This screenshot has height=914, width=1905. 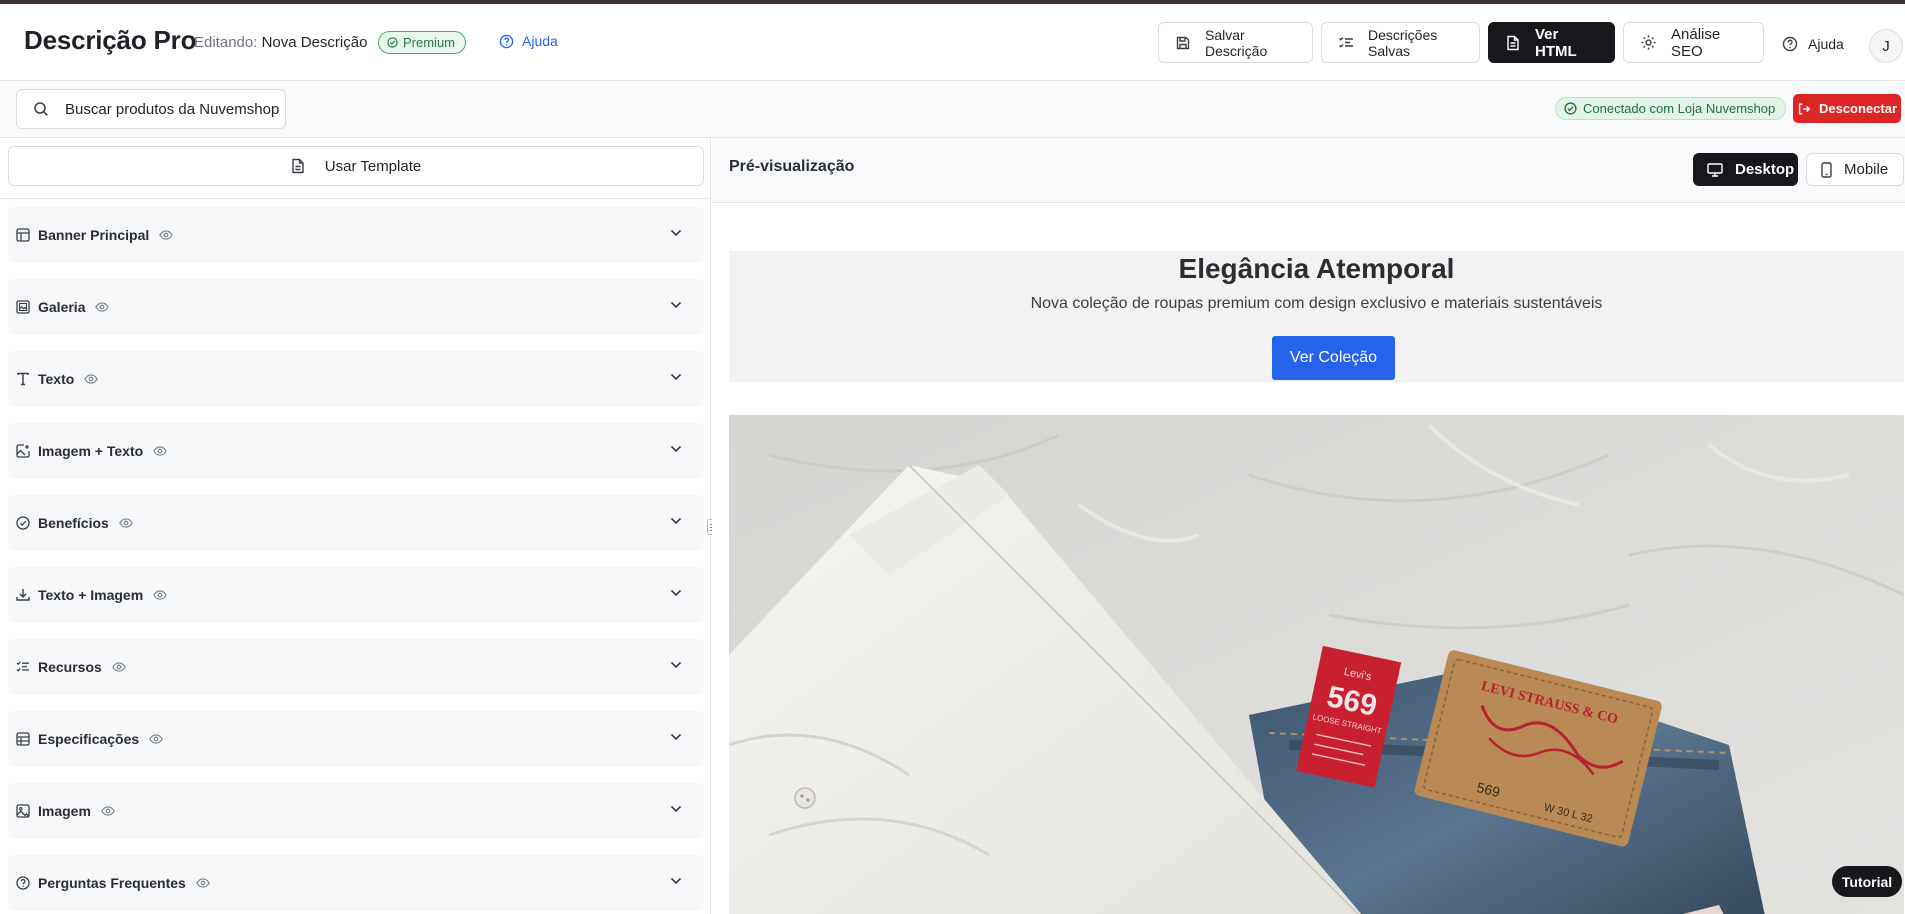 I want to click on section-banner-principal: Banner Principal, so click(x=356, y=235).